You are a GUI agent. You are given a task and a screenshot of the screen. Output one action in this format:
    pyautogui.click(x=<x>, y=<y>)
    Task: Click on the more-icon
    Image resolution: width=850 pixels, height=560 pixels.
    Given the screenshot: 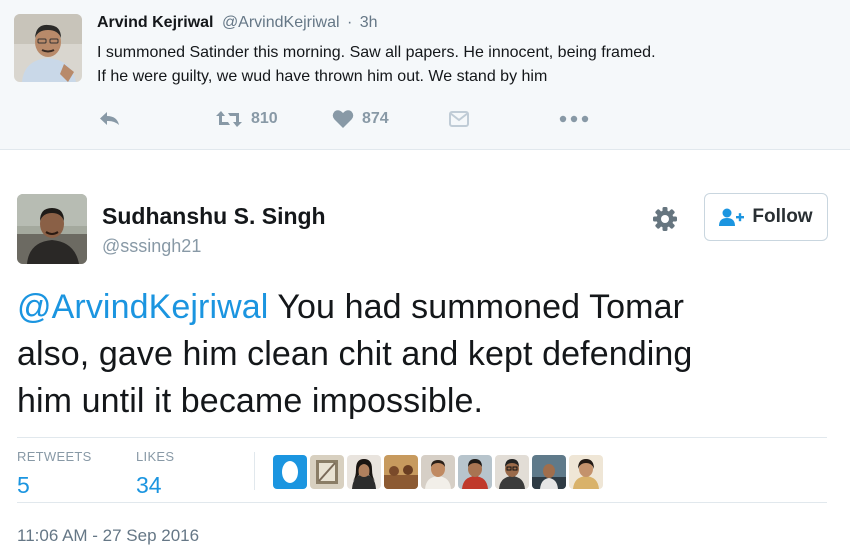 What is the action you would take?
    pyautogui.click(x=574, y=119)
    